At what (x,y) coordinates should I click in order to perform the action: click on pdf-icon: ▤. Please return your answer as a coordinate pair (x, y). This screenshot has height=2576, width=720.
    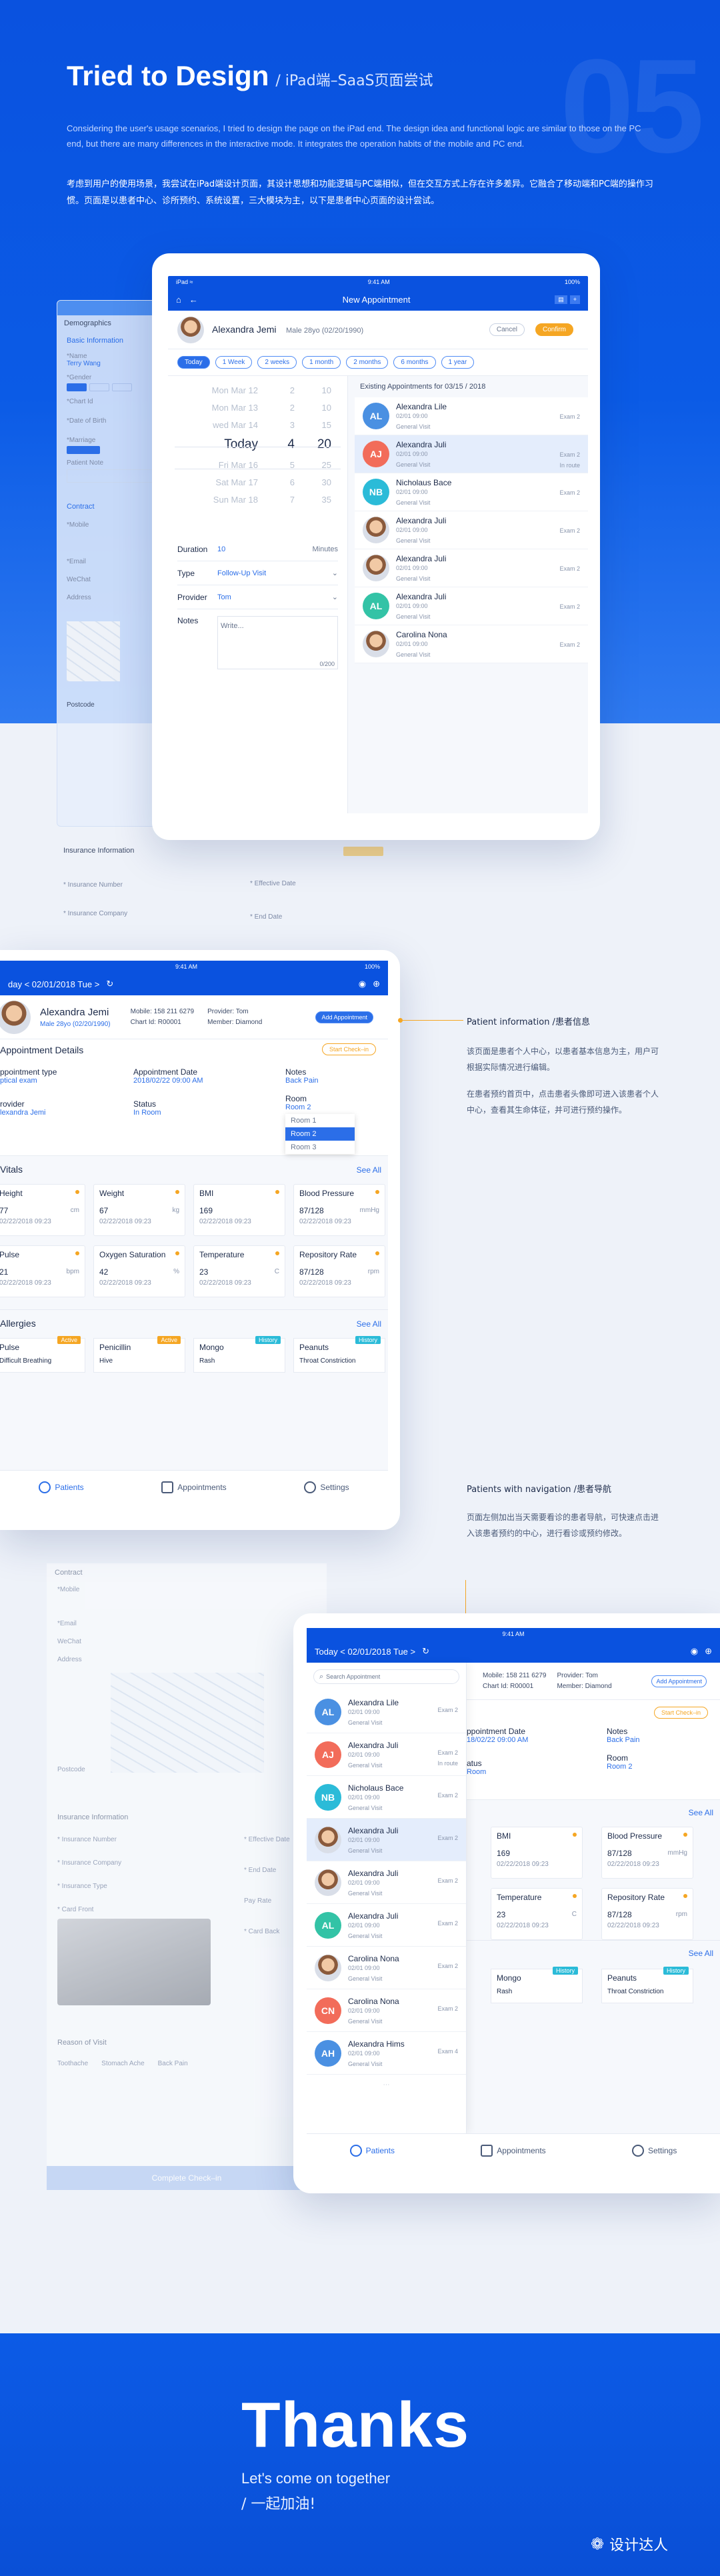
    Looking at the image, I should click on (561, 299).